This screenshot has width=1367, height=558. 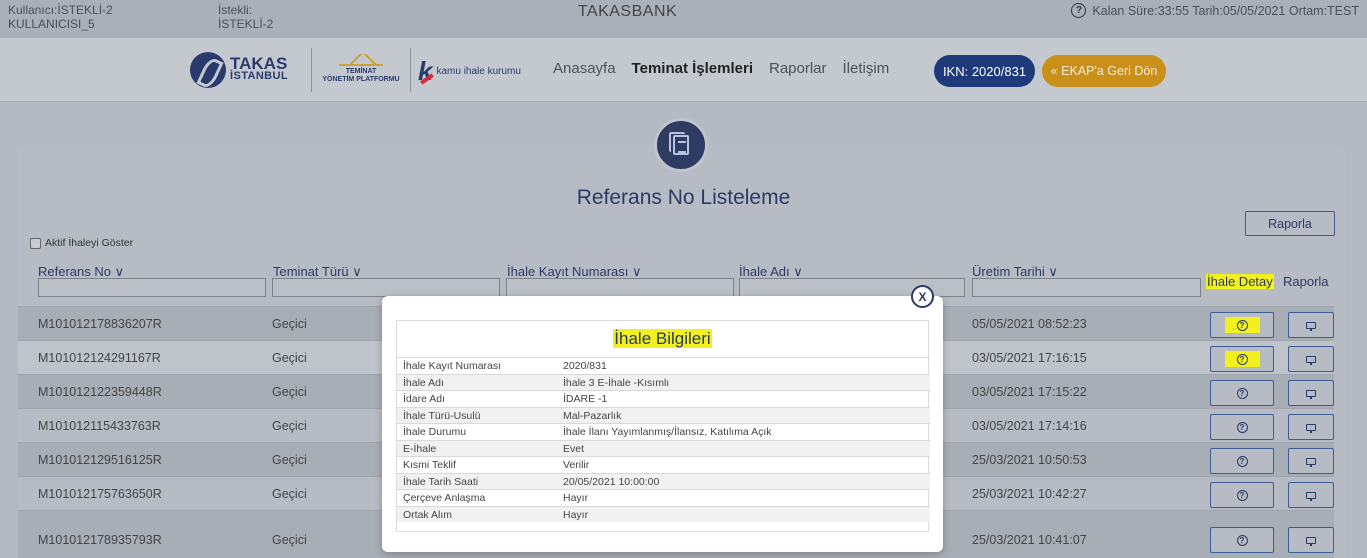 What do you see at coordinates (663, 414) in the screenshot?
I see `info-row: İhale Türü-Usulü Mal-Pazarlık` at bounding box center [663, 414].